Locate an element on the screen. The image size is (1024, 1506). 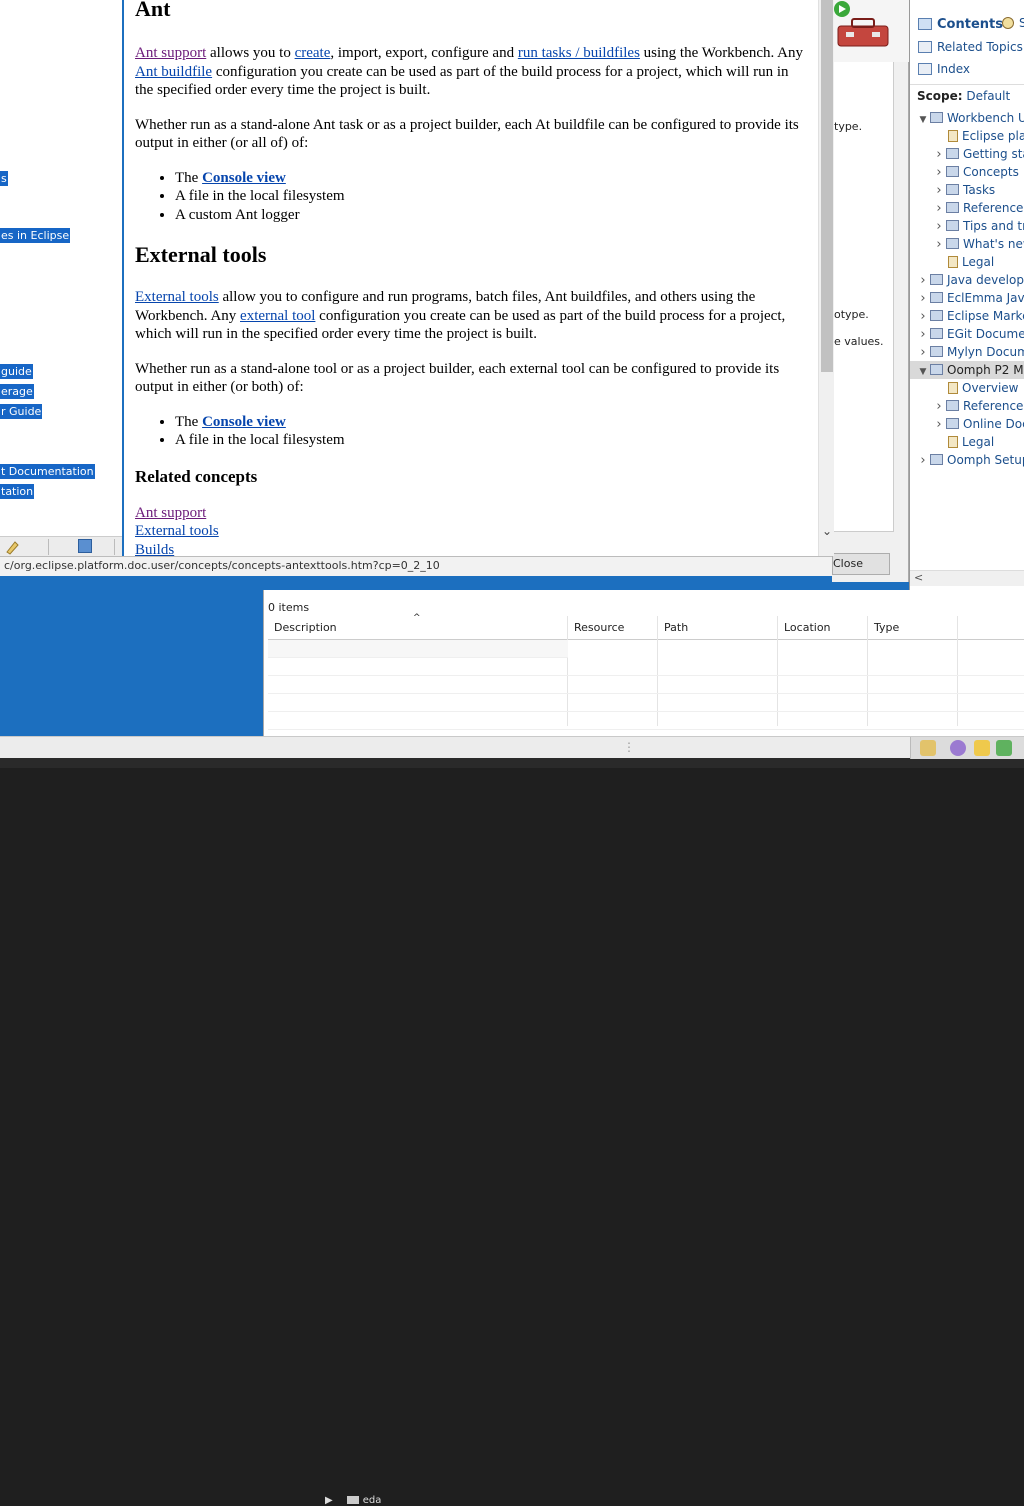
problems-count: 0 items is located at coordinates (289, 607).